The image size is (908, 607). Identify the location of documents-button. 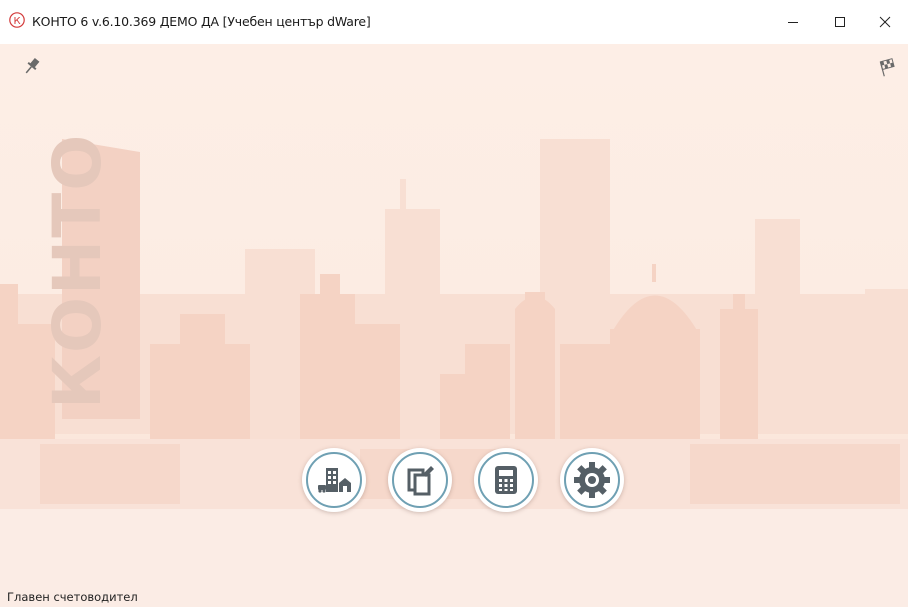
(420, 480).